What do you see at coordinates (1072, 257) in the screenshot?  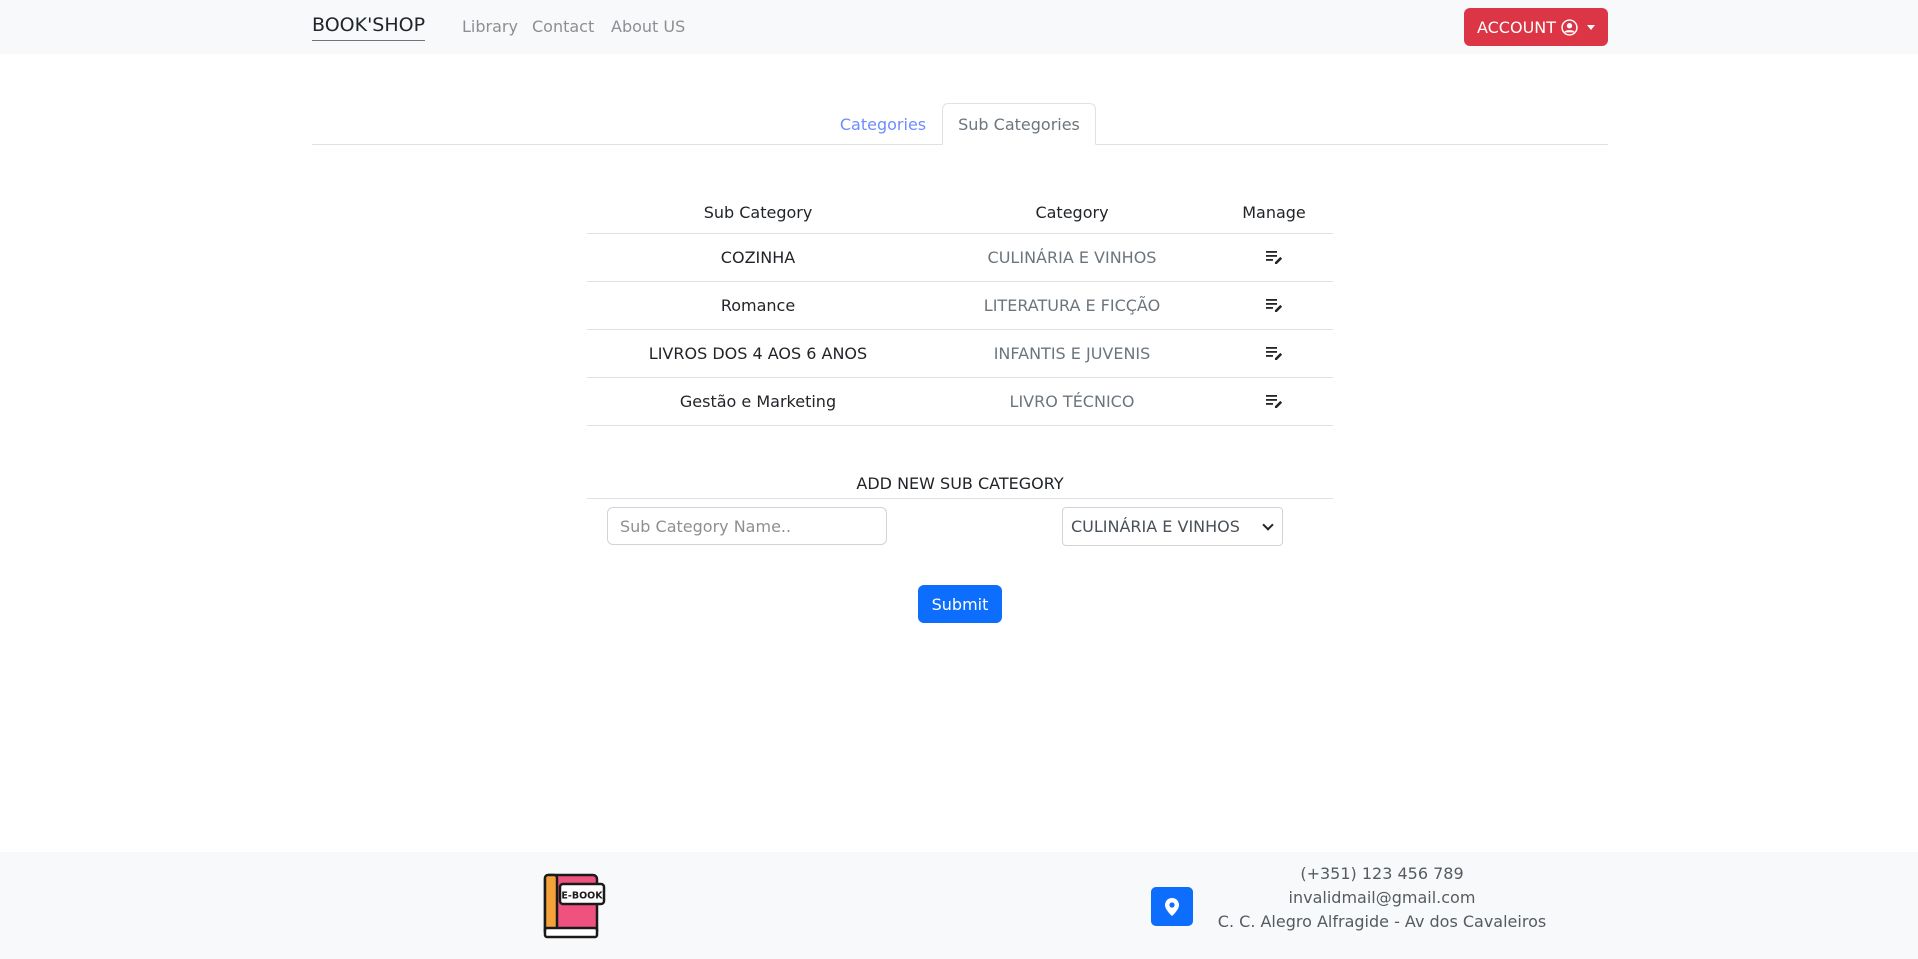 I see `cell-category: CULINÁRIA E VINHOS` at bounding box center [1072, 257].